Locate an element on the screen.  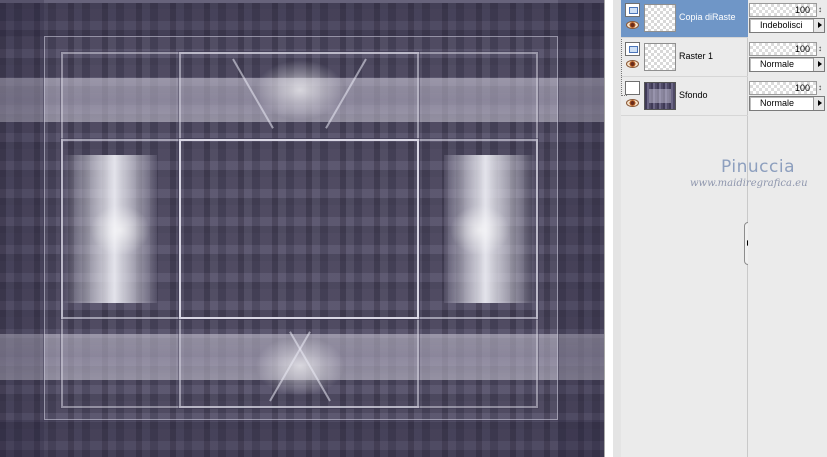
layer-row-sfondo: Sfondo is located at coordinates (684, 97).